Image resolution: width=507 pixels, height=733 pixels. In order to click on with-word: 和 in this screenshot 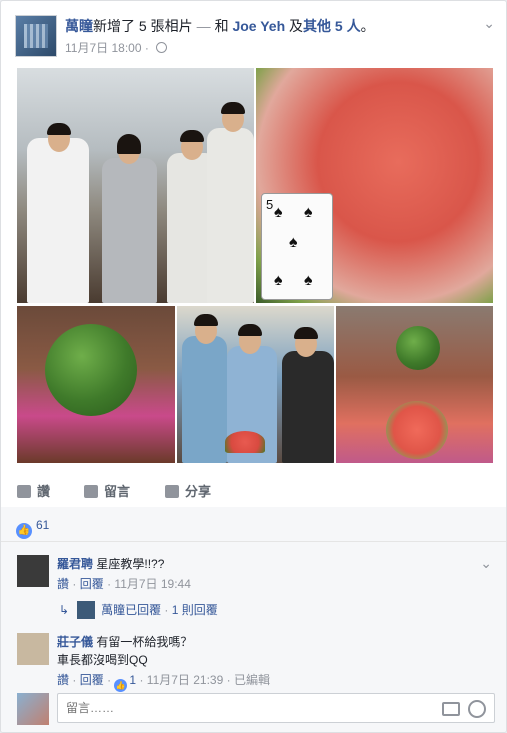, I will do `click(221, 26)`.